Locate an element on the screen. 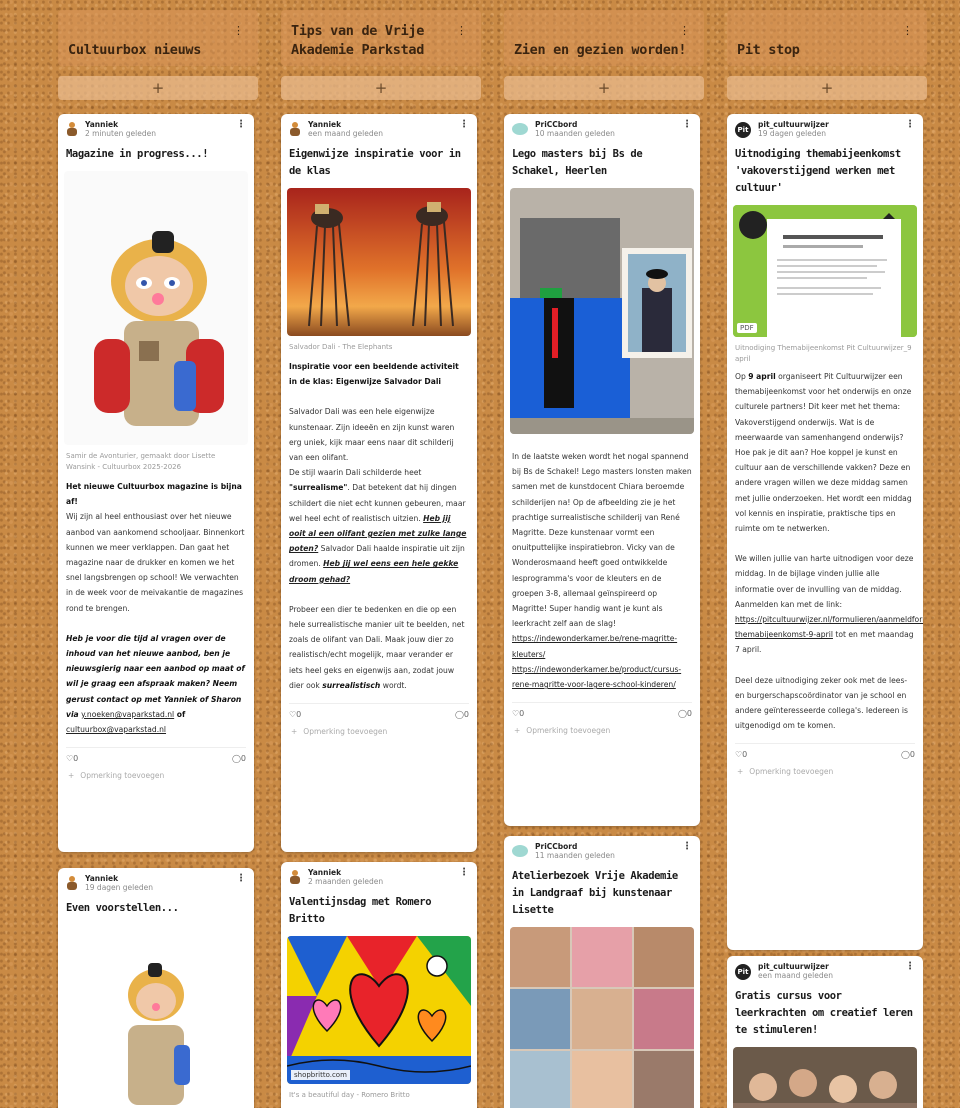 The height and width of the screenshot is (1108, 960). post-time: 10 maanden geleden is located at coordinates (575, 133).